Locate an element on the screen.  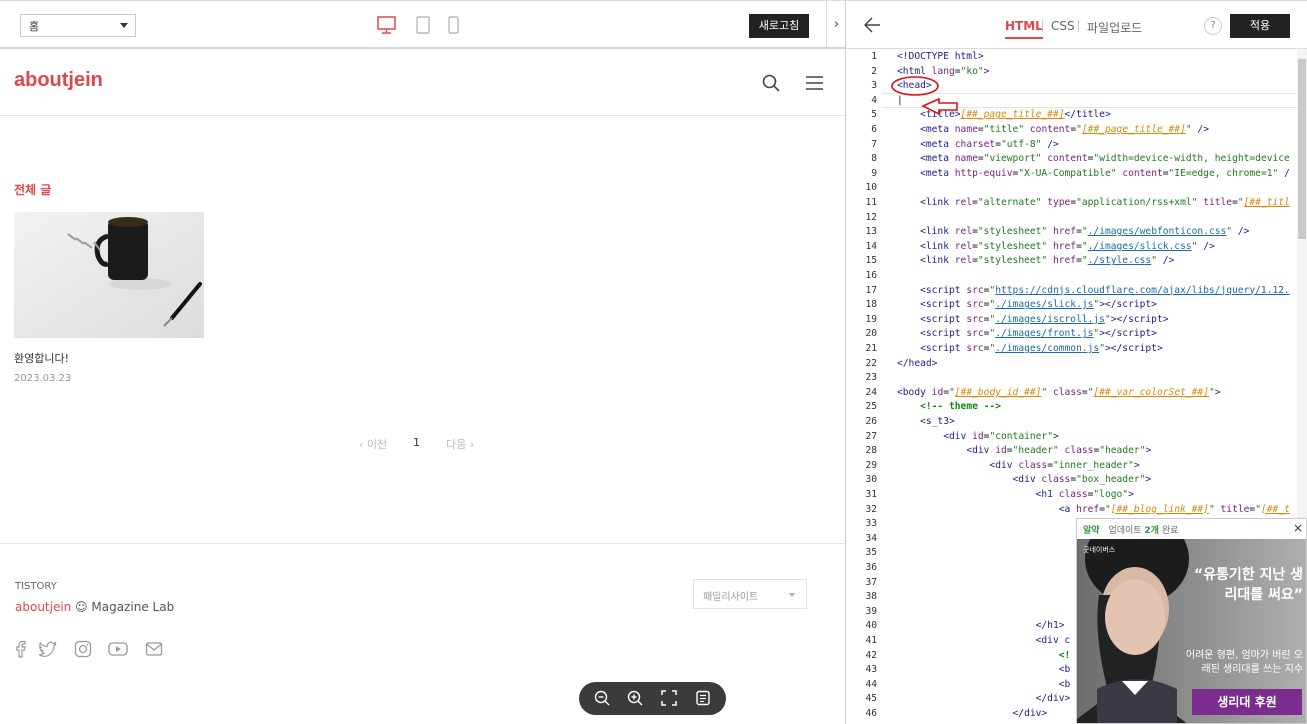
line-number: 30 is located at coordinates (871, 480).